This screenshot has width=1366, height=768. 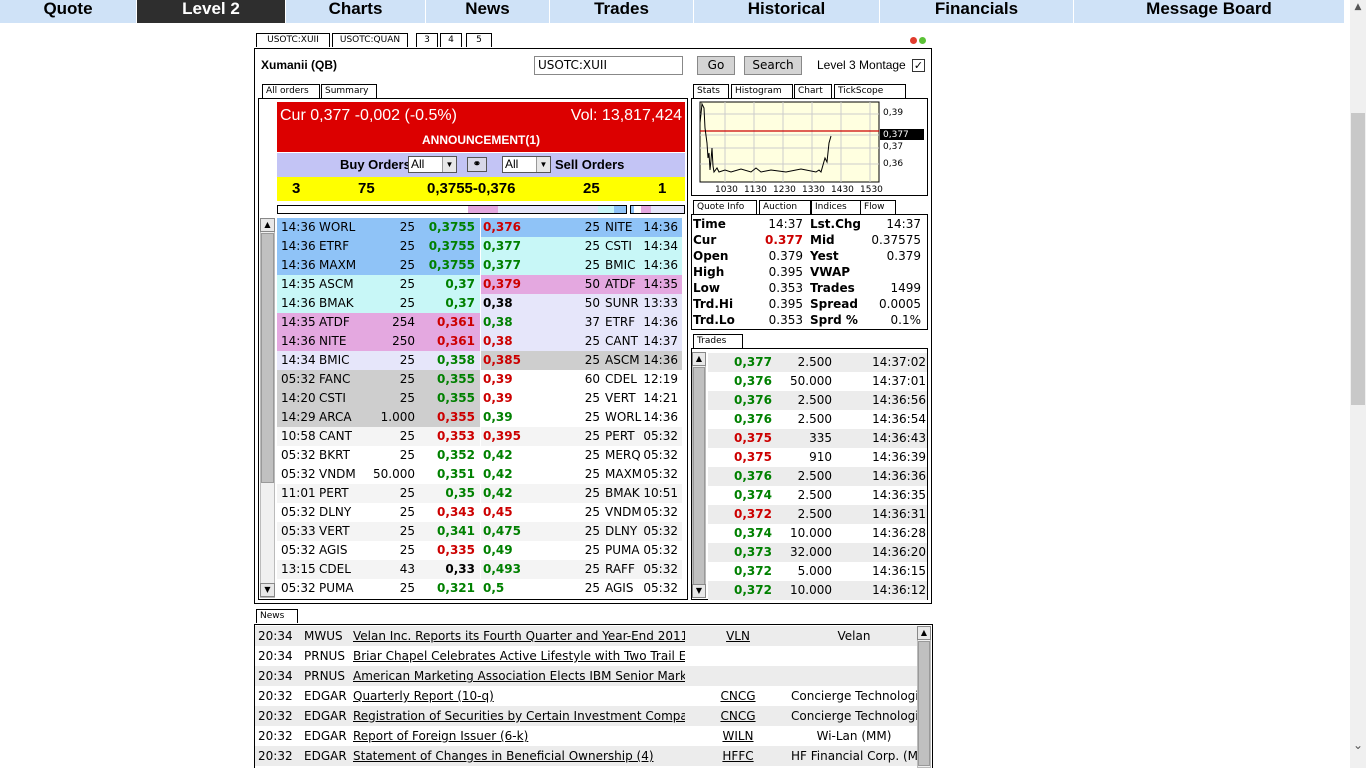 I want to click on bid-row: 05:32 AGIS 25 0,335, so click(x=378, y=550).